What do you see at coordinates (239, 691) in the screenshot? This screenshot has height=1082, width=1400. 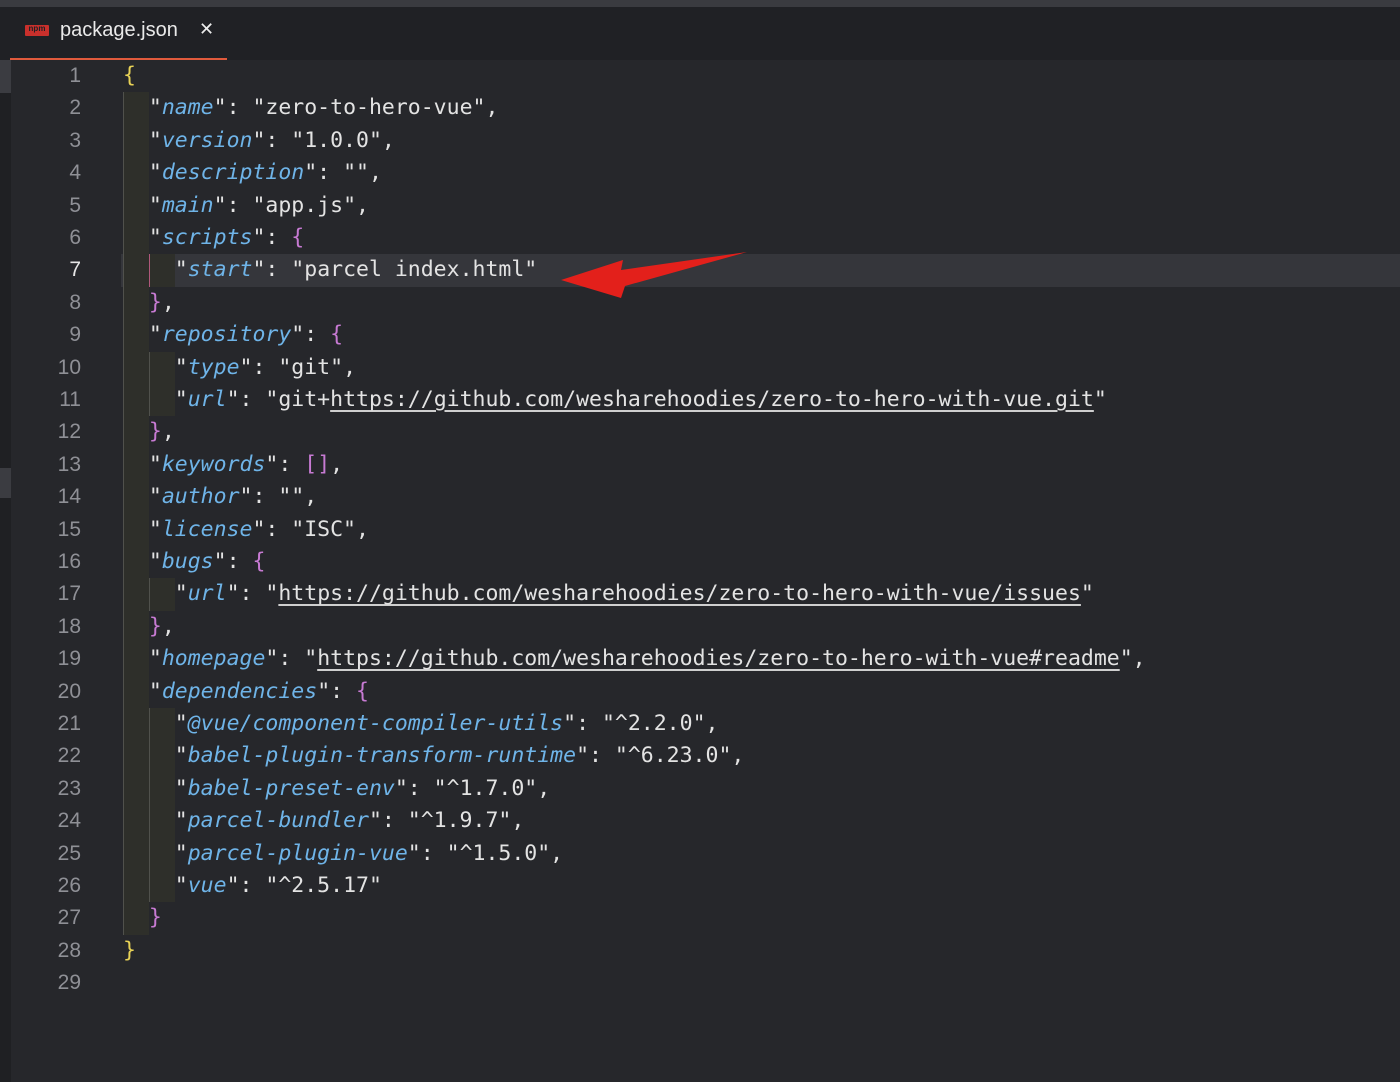 I see `json-key: dependencies` at bounding box center [239, 691].